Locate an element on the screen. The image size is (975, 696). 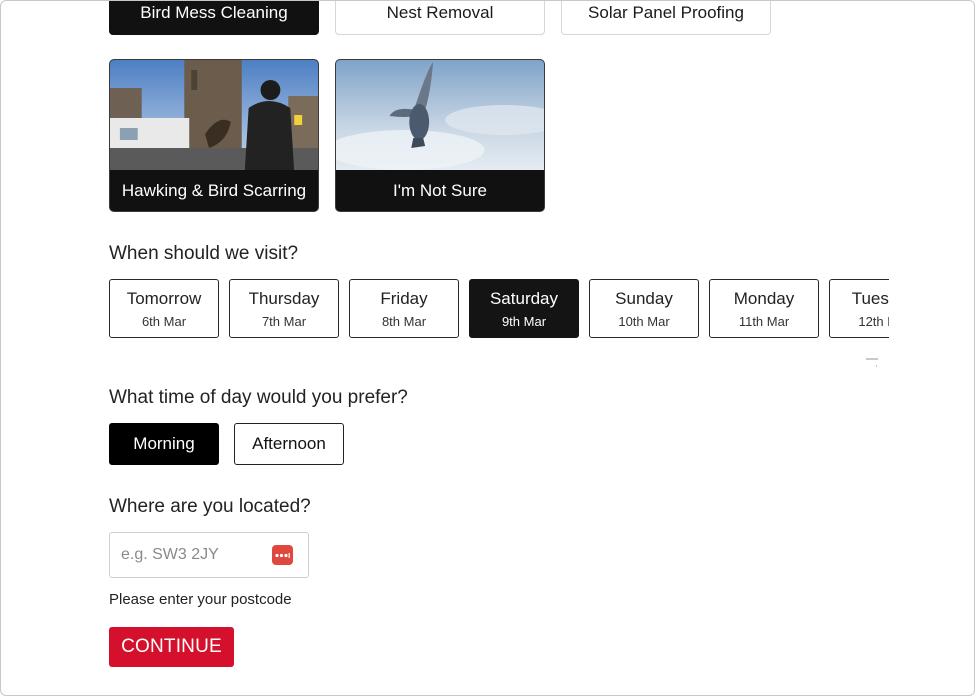
horizontal-scrollbar is located at coordinates (872, 359).